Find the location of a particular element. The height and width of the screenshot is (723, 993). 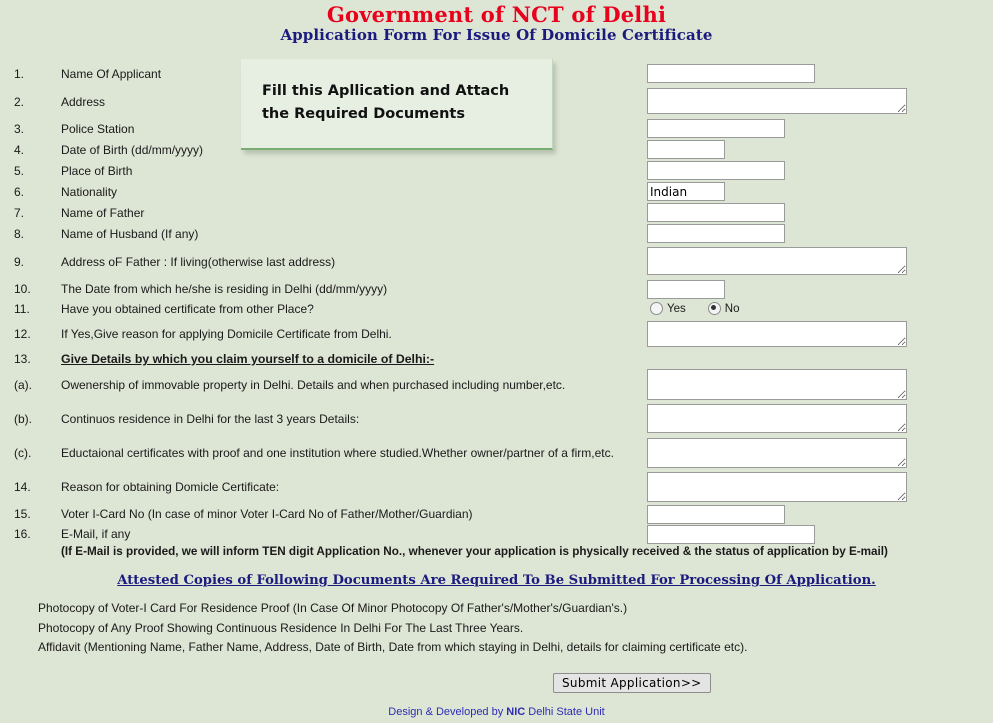

reason-for-domicile-textarea is located at coordinates (777, 487).